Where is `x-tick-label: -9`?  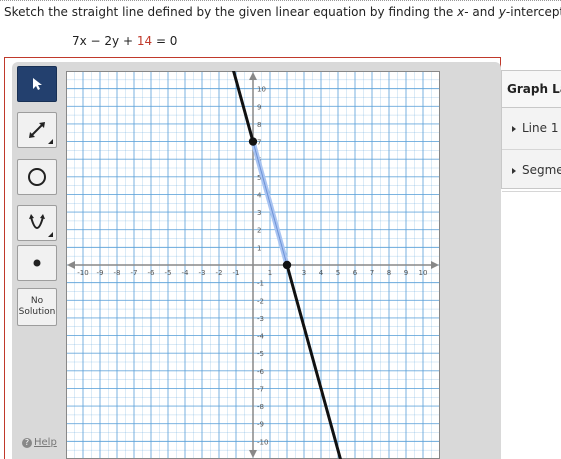 x-tick-label: -9 is located at coordinates (100, 273).